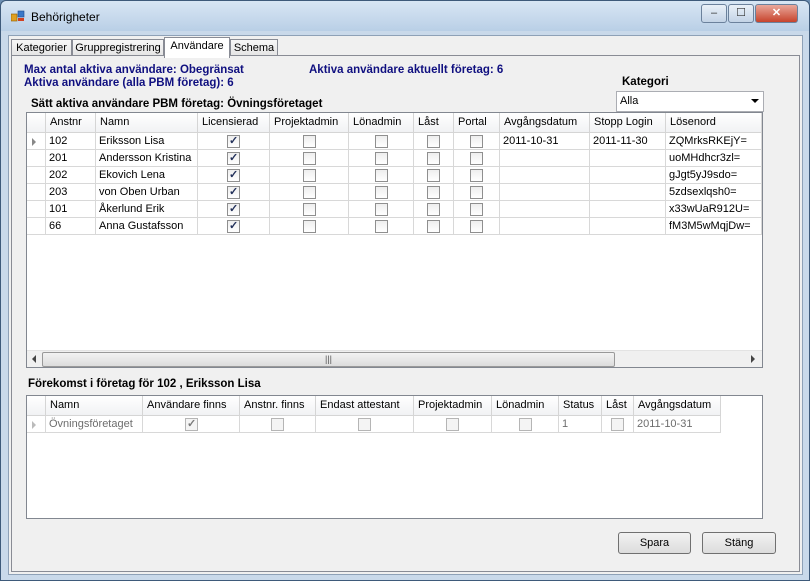  I want to click on cell-losen: fM3M5wMqjDw=, so click(714, 226).